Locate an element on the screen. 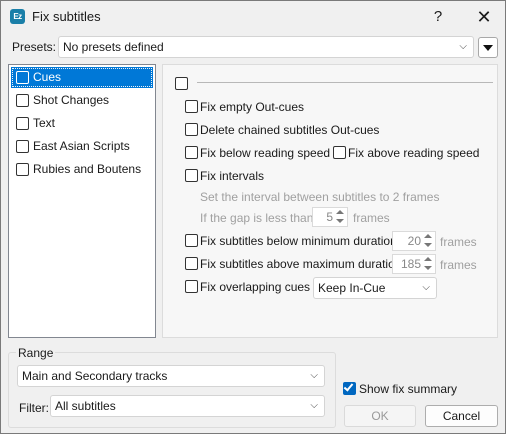  max-duration-unit: frames is located at coordinates (458, 265).